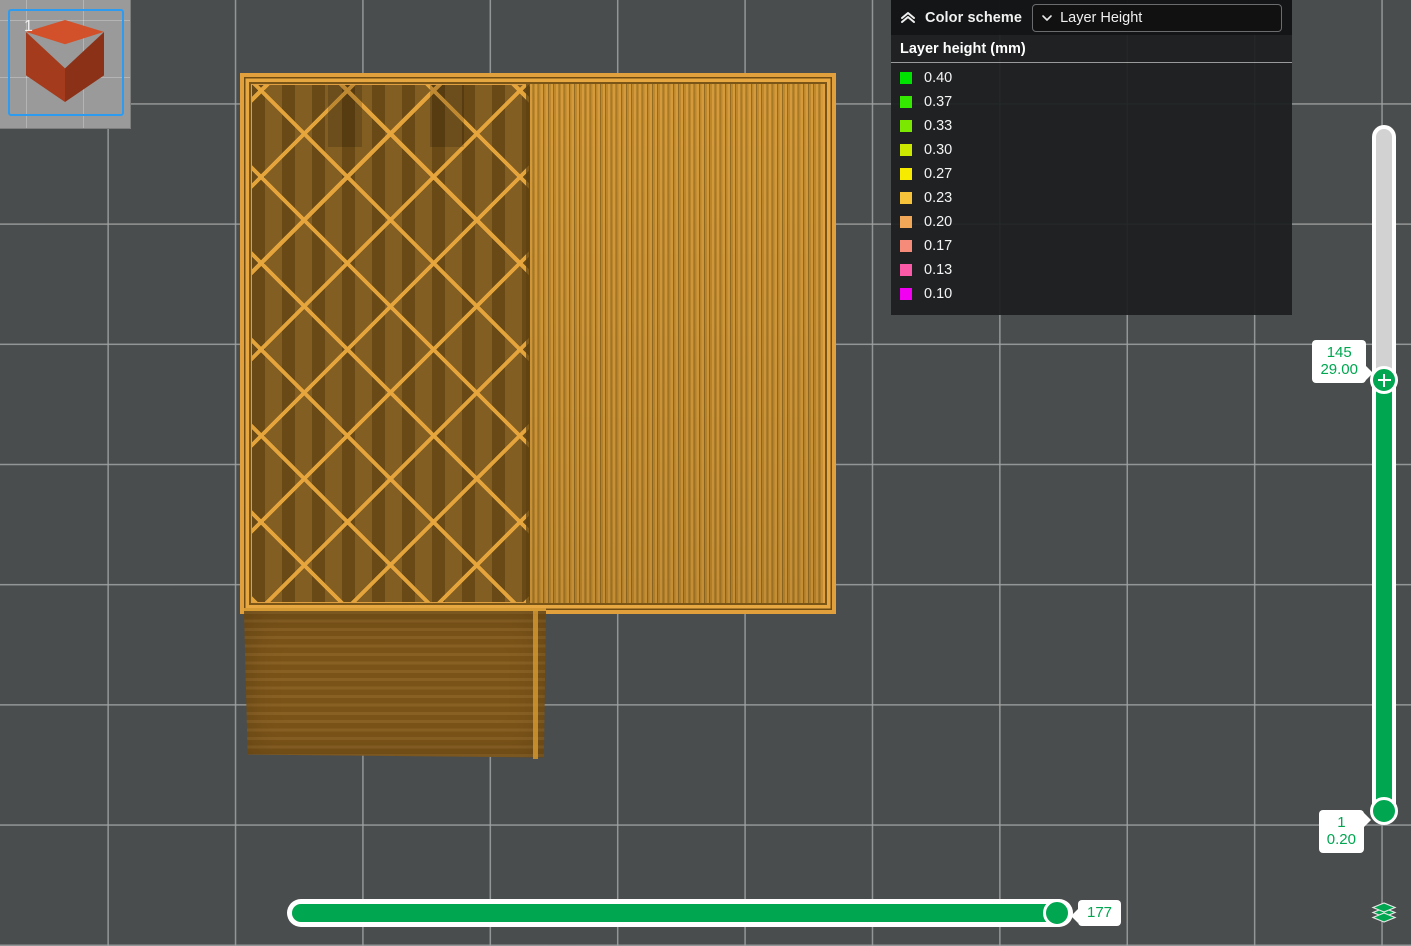 Image resolution: width=1411 pixels, height=946 pixels. Describe the element at coordinates (1047, 18) in the screenshot. I see `chevron-down-icon` at that location.